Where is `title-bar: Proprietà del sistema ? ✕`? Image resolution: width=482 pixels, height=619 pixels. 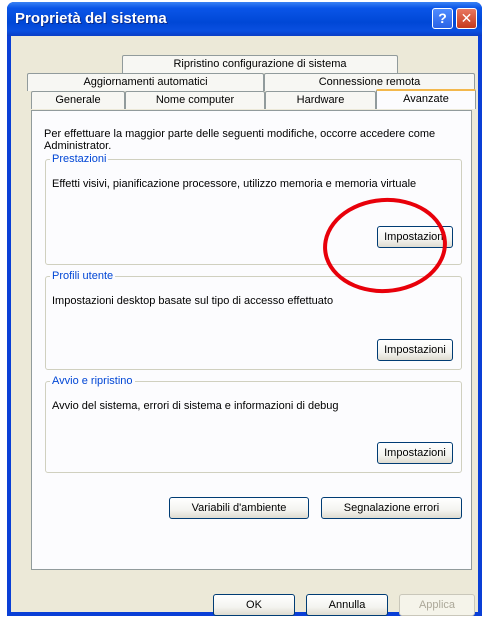 title-bar: Proprietà del sistema ? ✕ is located at coordinates (244, 19).